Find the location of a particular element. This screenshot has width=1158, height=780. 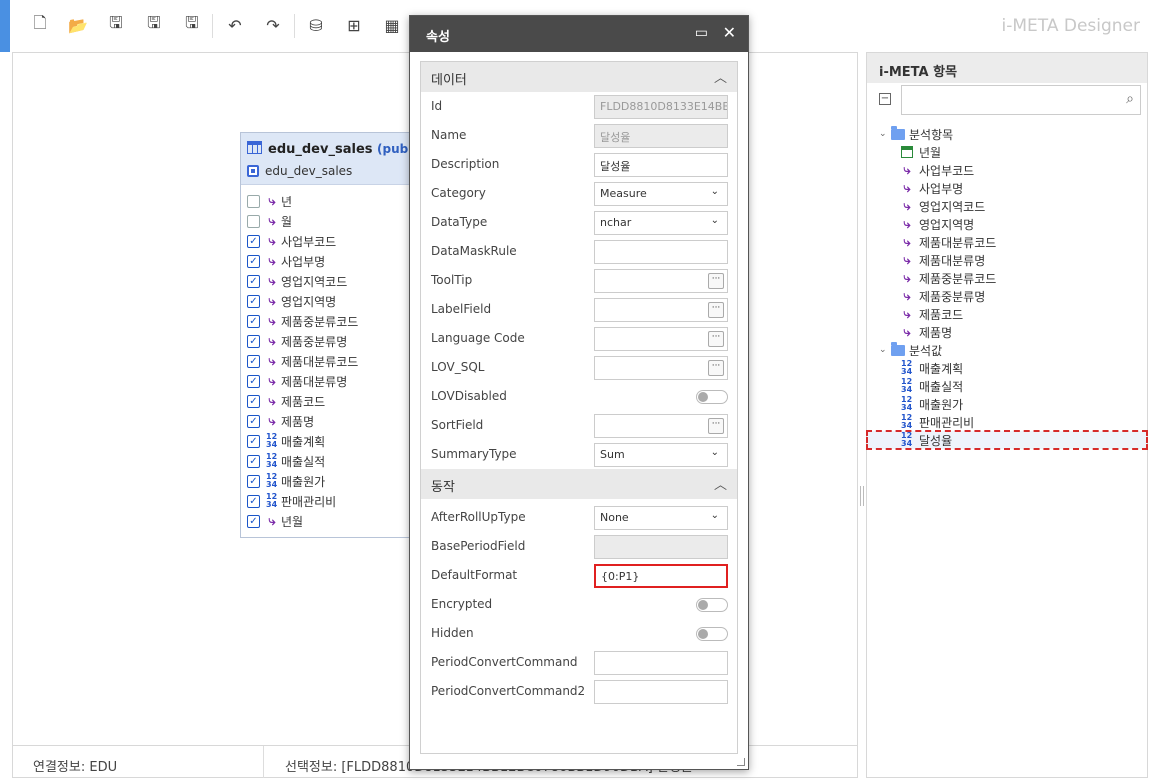

table-column-row: ✓ 12 34 판매관리비 is located at coordinates (302, 501).